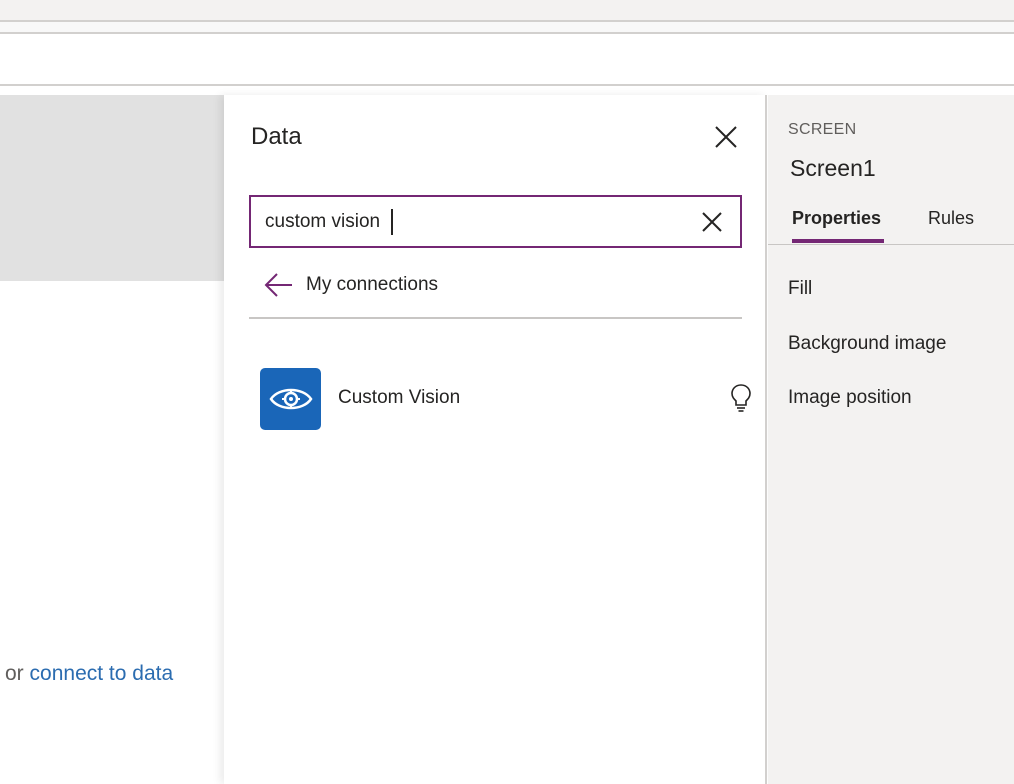 The height and width of the screenshot is (784, 1014). What do you see at coordinates (822, 129) in the screenshot?
I see `selected-kind: SCREEN` at bounding box center [822, 129].